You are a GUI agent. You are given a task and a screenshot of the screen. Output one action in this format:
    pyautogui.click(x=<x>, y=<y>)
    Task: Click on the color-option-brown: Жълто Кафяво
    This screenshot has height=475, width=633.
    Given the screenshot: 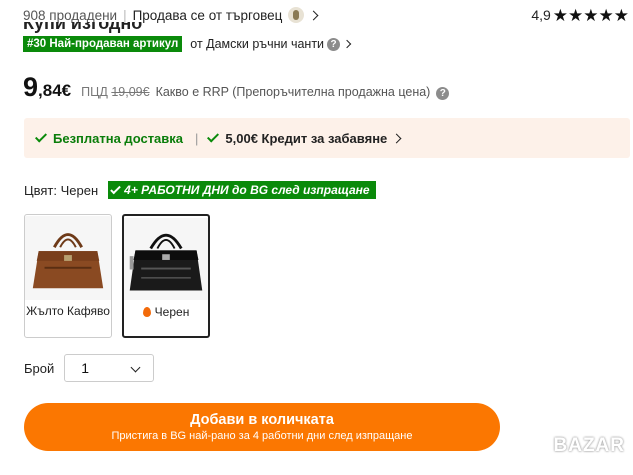 What is the action you would take?
    pyautogui.click(x=68, y=276)
    